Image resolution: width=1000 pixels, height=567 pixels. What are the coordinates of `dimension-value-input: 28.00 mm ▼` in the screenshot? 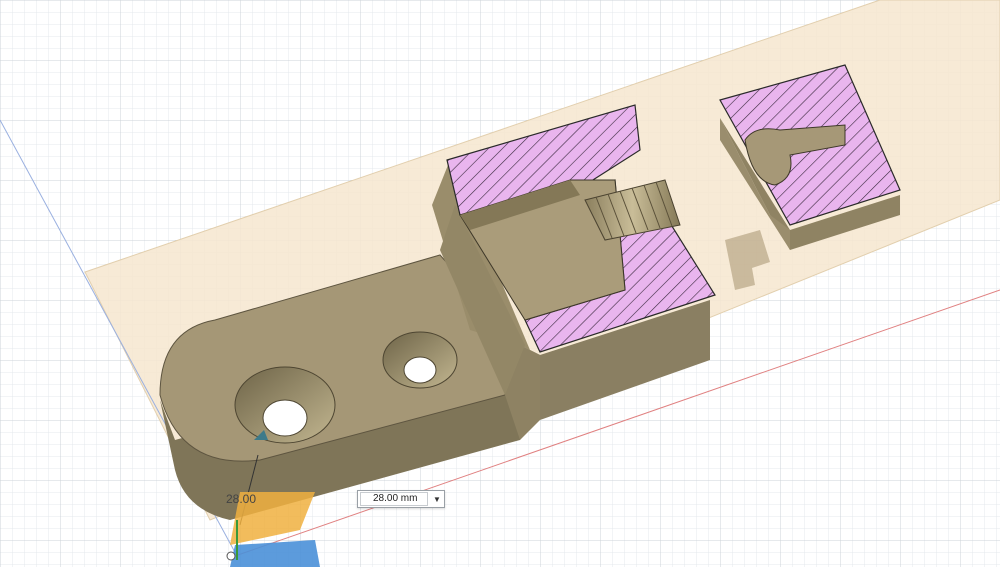 It's located at (401, 499).